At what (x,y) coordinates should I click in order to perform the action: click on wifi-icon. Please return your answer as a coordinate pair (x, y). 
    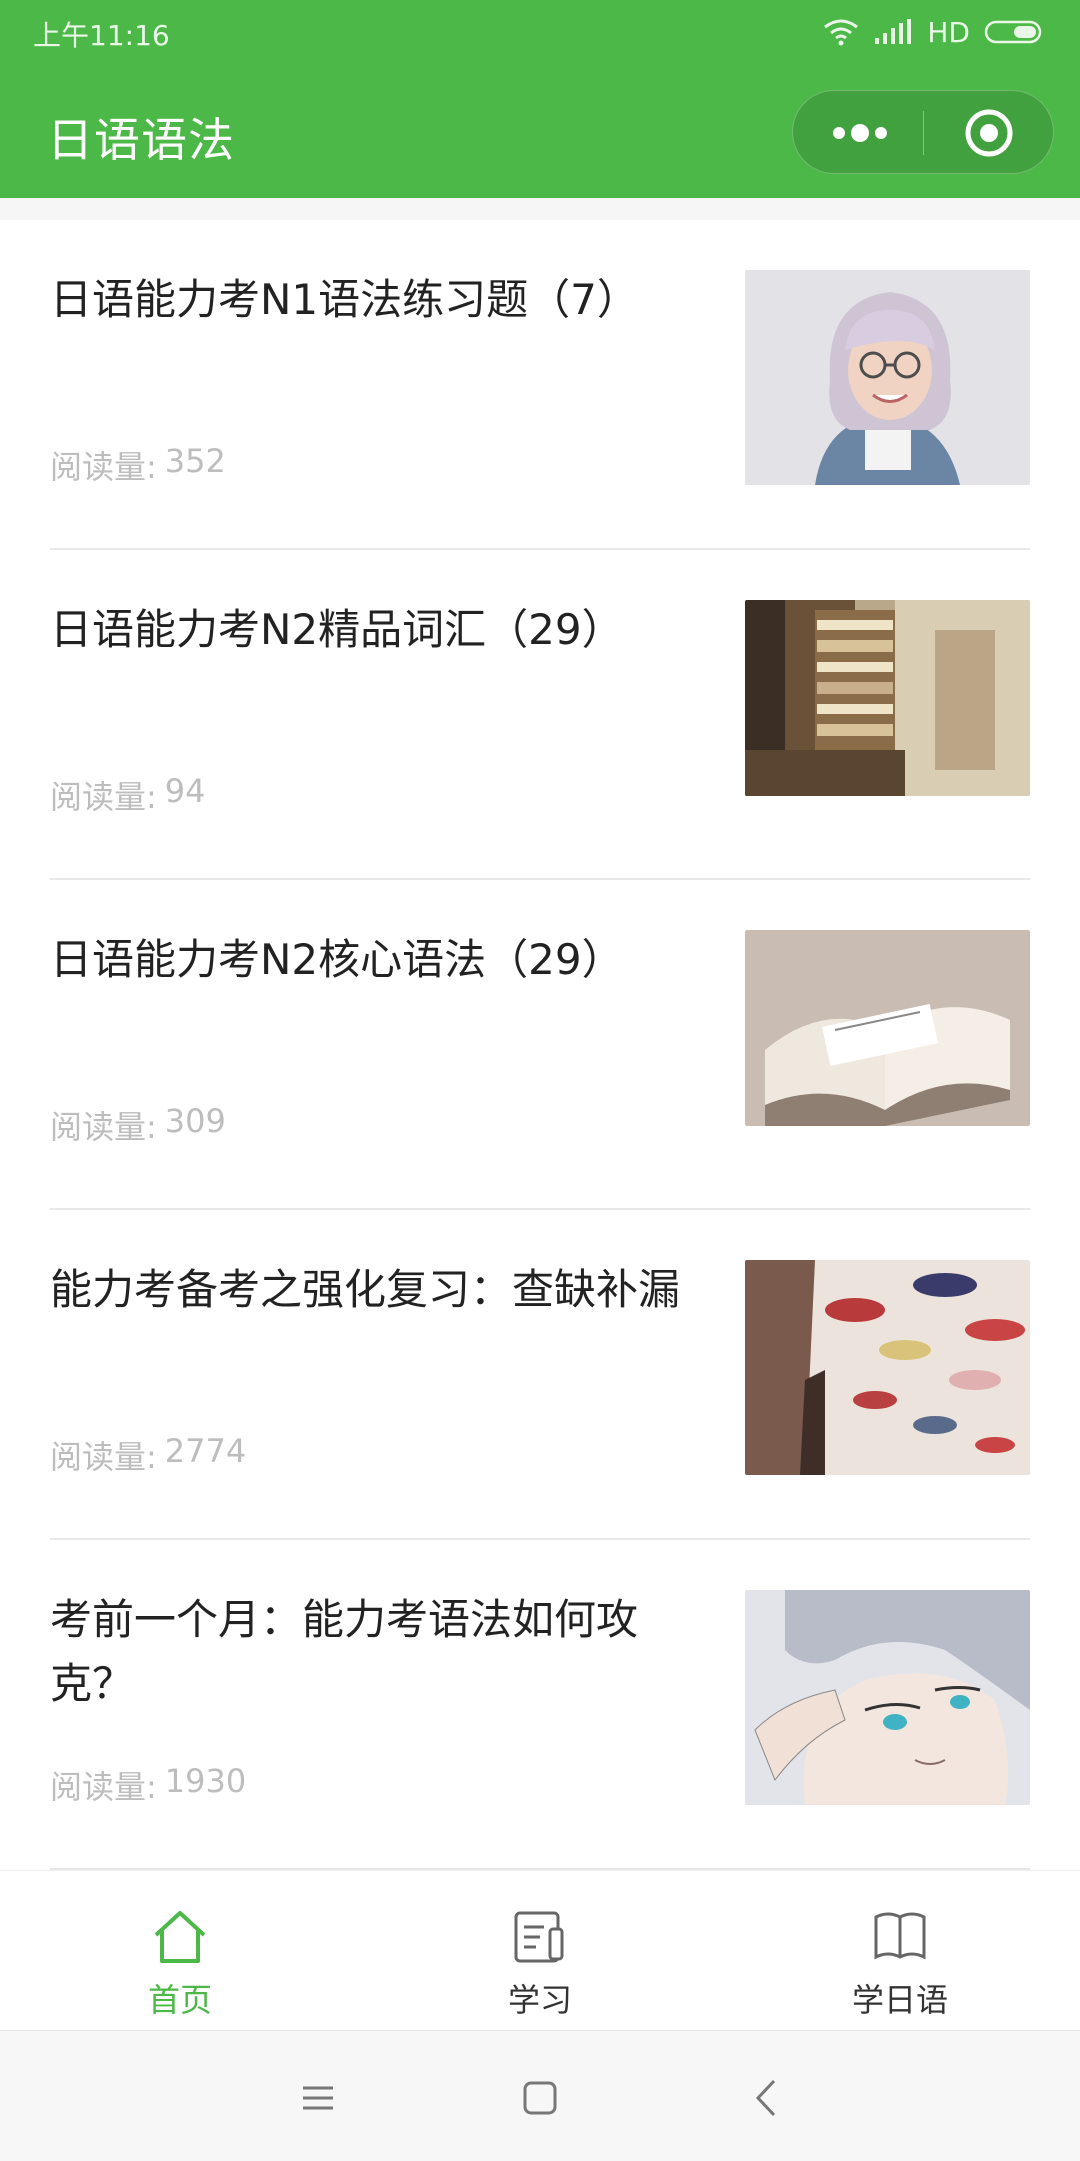
    Looking at the image, I should click on (841, 32).